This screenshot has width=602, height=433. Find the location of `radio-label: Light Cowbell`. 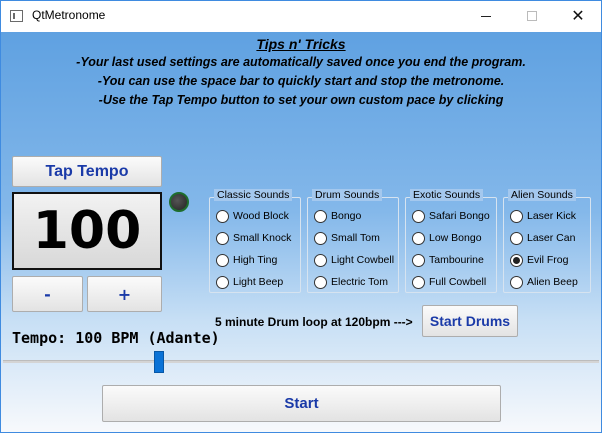

radio-label: Light Cowbell is located at coordinates (363, 260).